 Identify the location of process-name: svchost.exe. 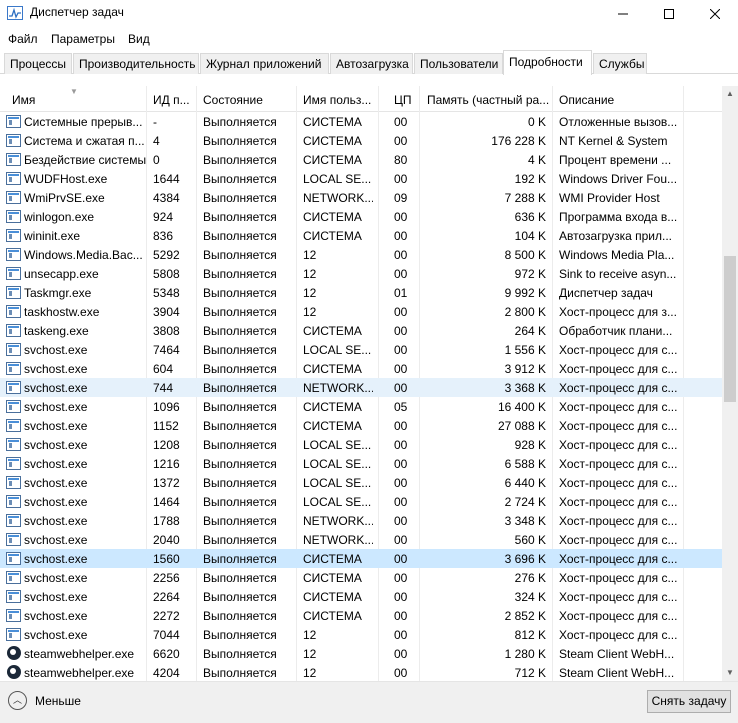
(56, 369).